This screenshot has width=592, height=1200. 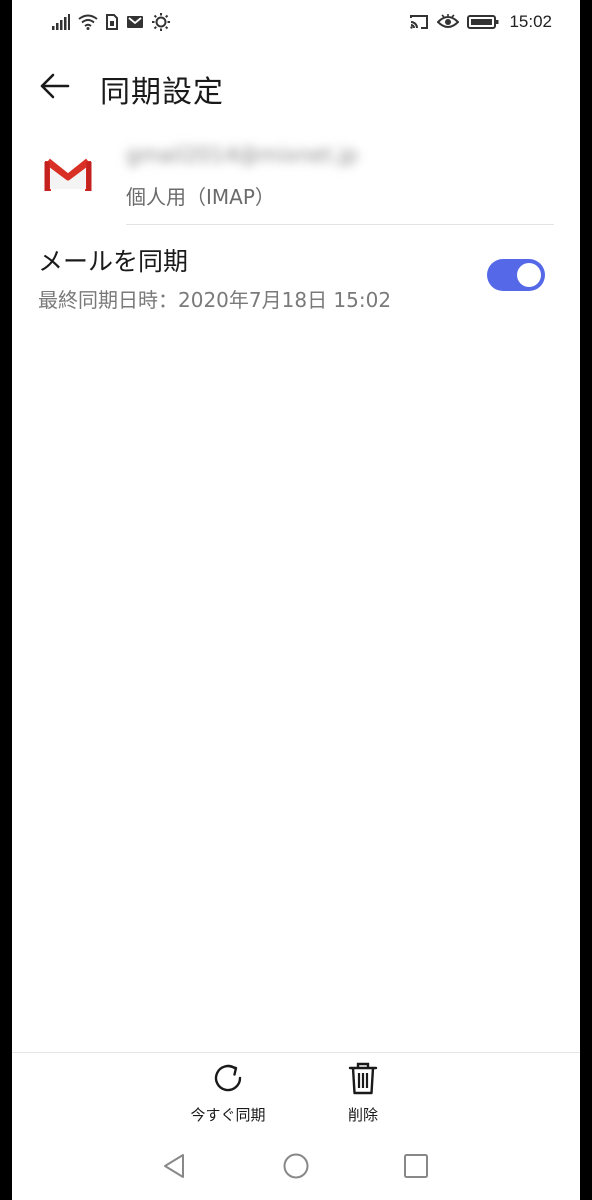 What do you see at coordinates (296, 277) in the screenshot?
I see `sync-mail-row: メールを同期 最終同期日時：2020年7月18日 15:02` at bounding box center [296, 277].